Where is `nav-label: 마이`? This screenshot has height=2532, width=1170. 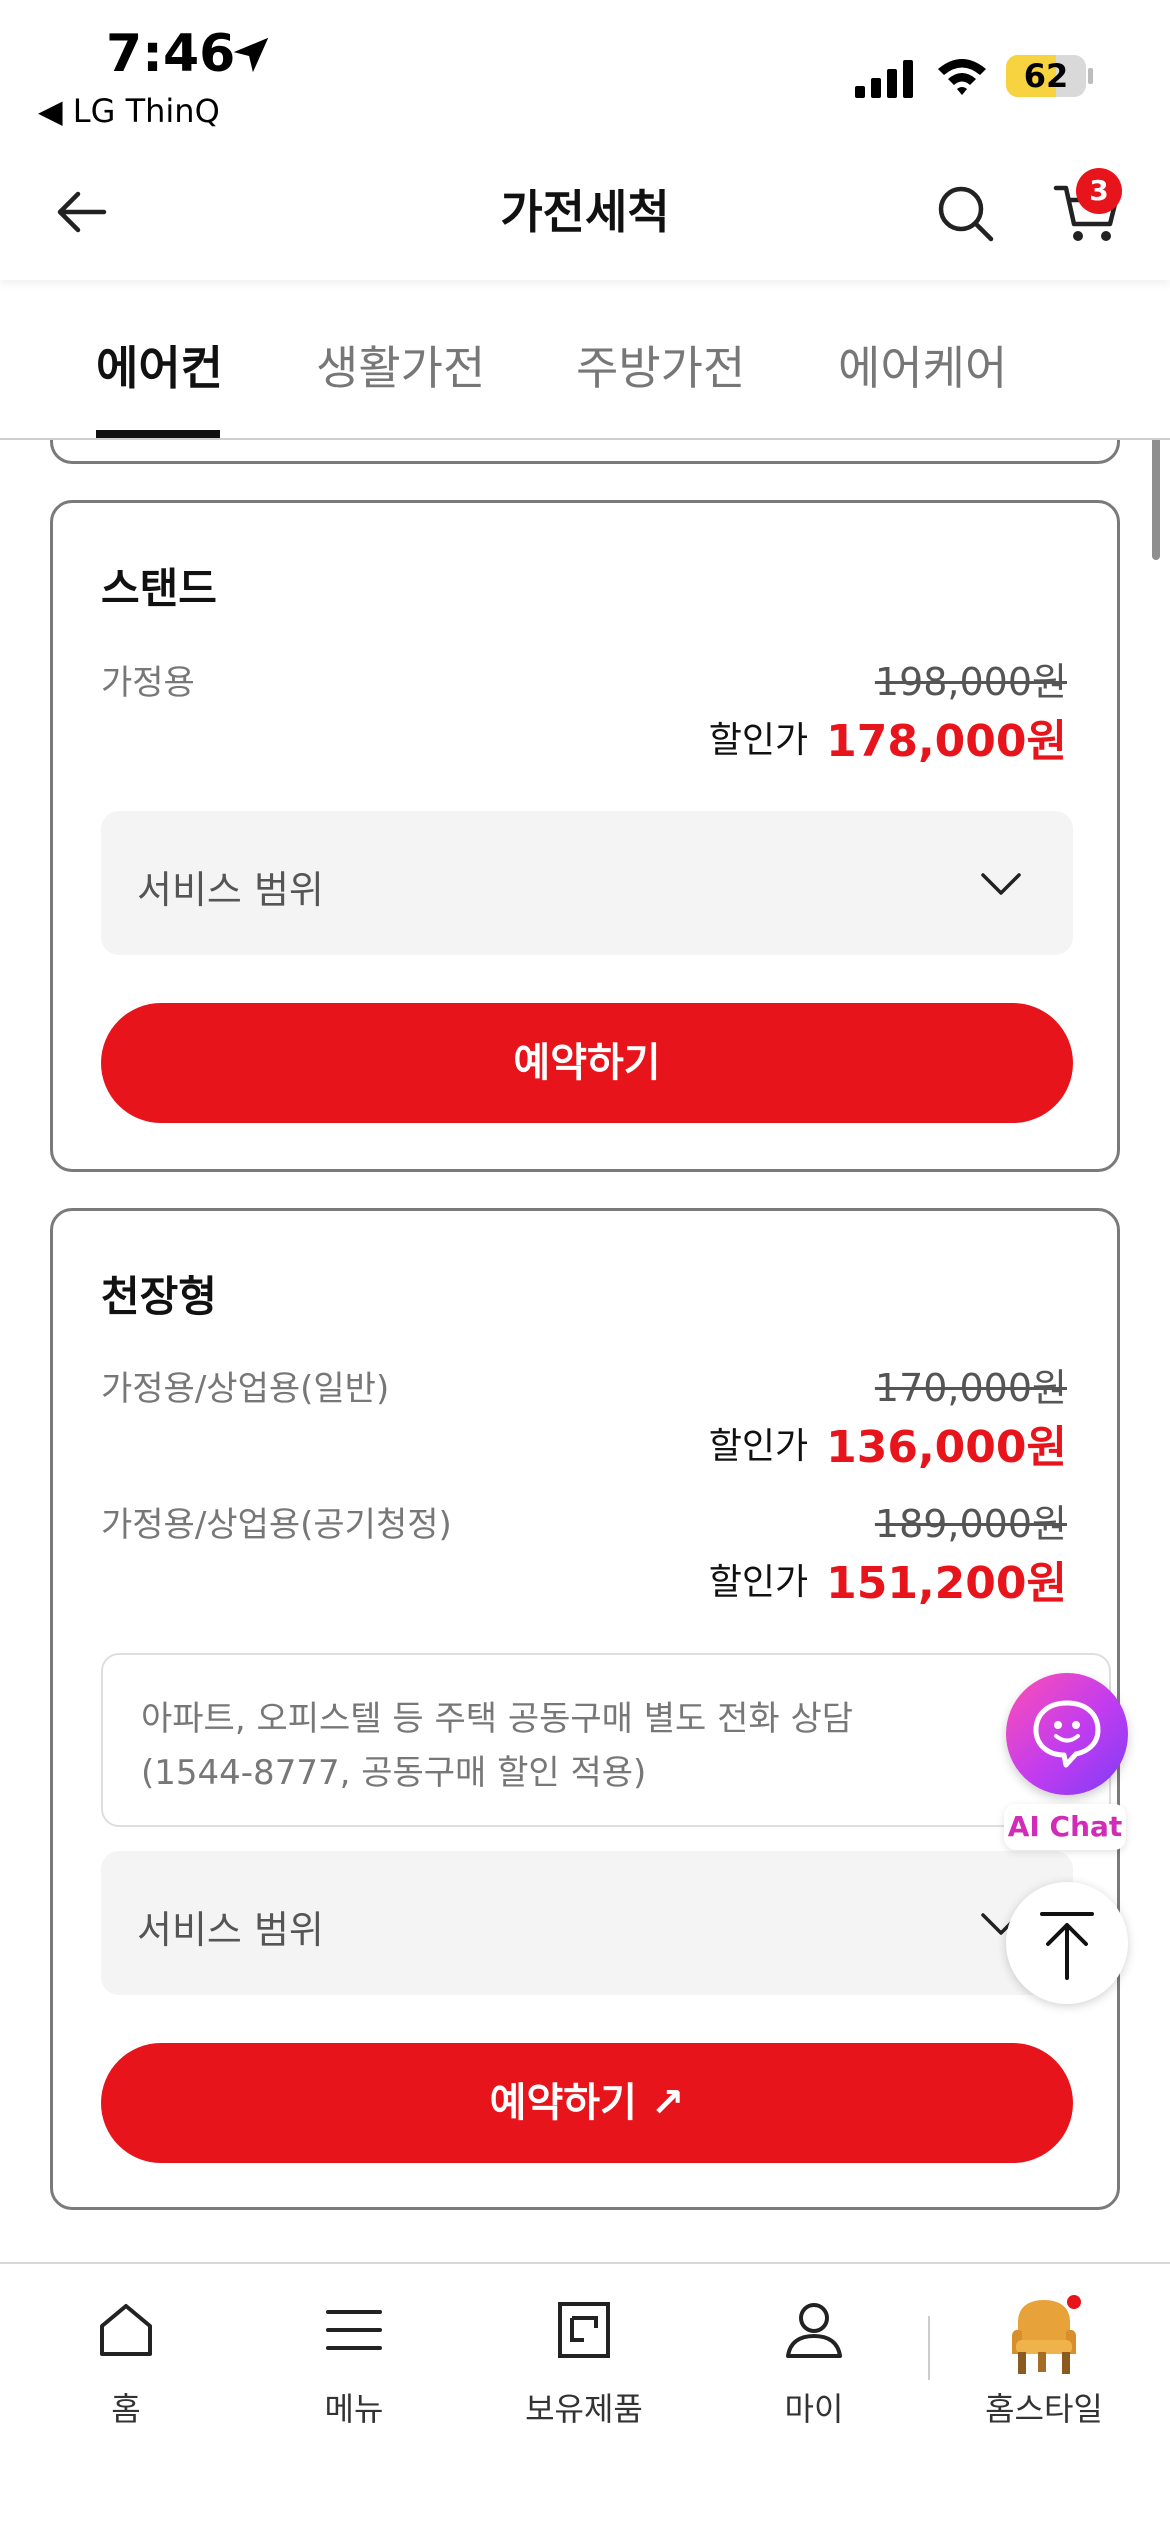
nav-label: 마이 is located at coordinates (814, 2409).